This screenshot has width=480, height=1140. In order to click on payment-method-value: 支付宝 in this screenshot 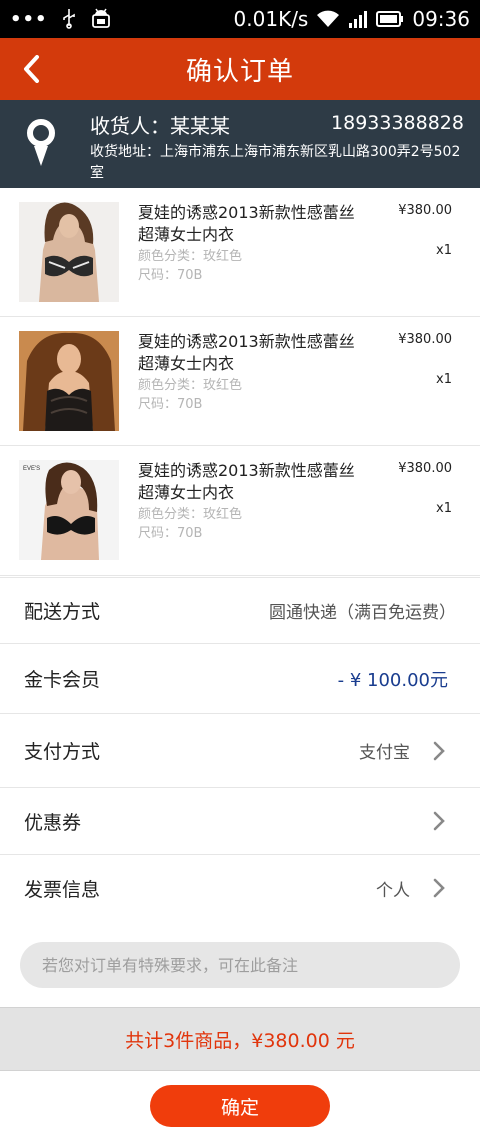, I will do `click(384, 753)`.